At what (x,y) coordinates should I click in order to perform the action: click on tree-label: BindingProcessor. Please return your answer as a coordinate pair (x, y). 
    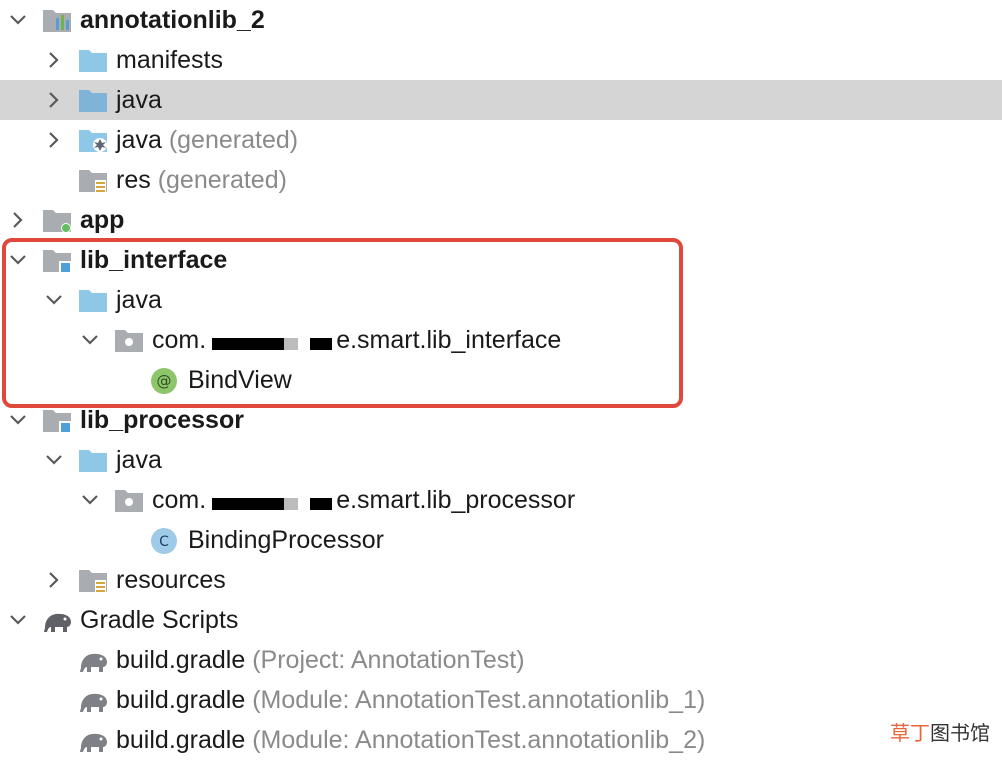
    Looking at the image, I should click on (286, 540).